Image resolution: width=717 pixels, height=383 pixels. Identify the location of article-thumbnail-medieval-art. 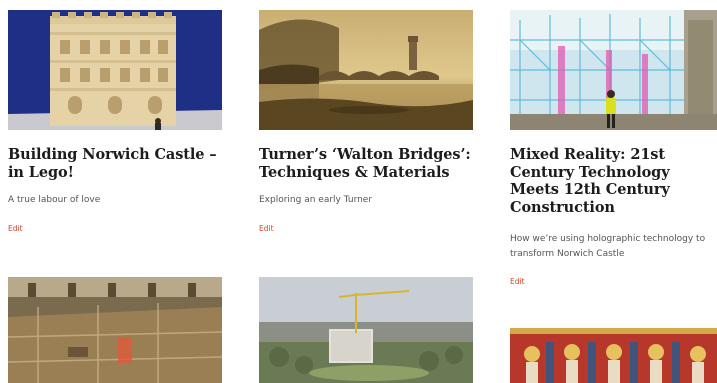
(613, 355).